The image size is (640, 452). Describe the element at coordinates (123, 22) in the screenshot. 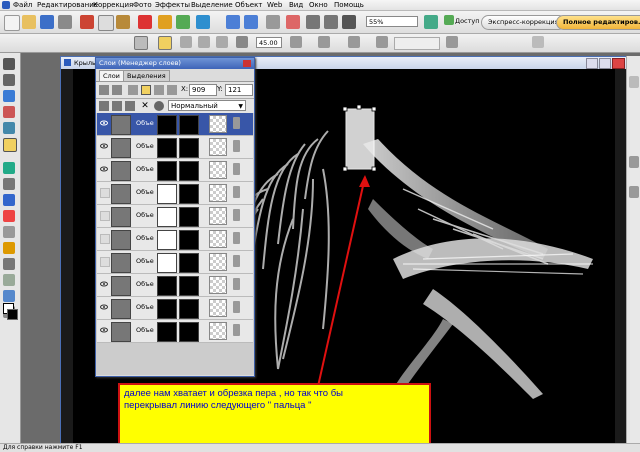

I see `paste-icon` at that location.